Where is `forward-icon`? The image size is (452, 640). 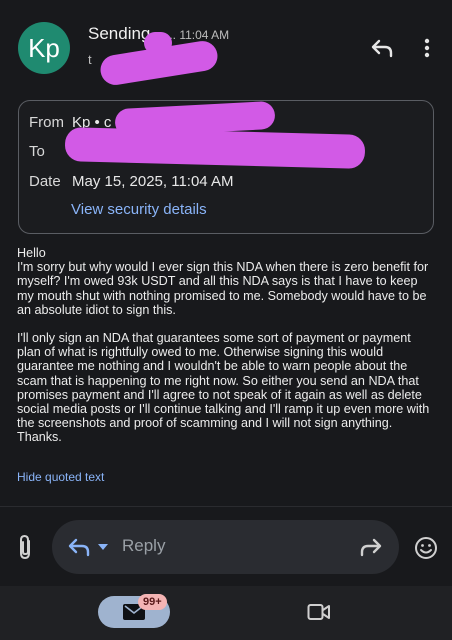 forward-icon is located at coordinates (371, 547).